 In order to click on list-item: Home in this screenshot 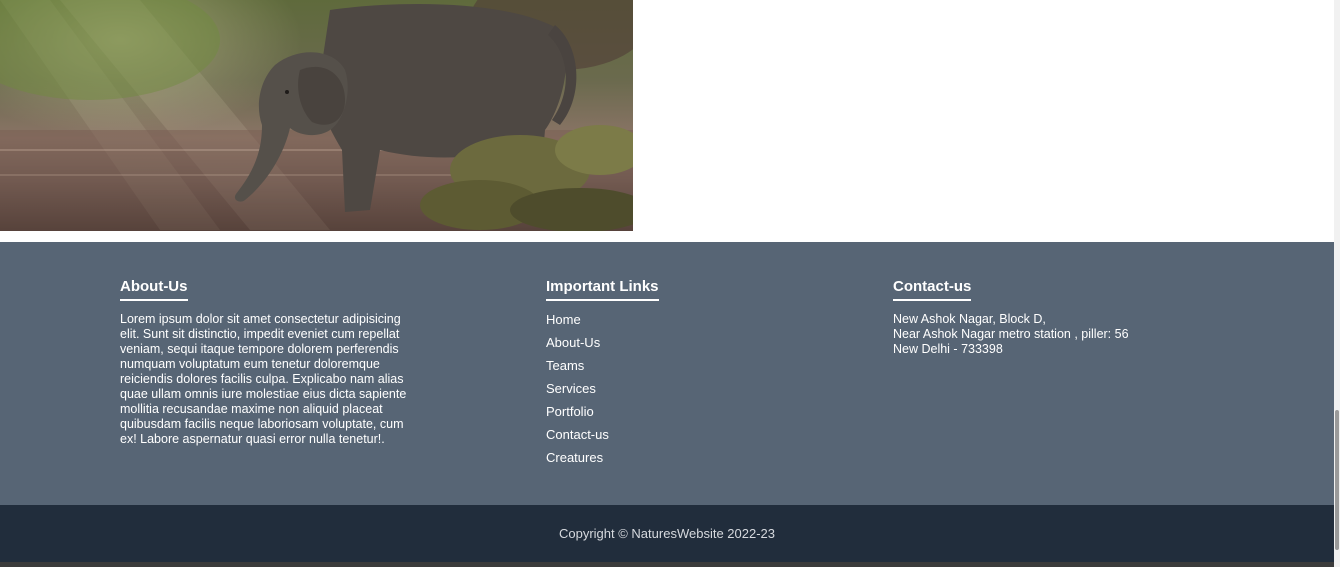, I will do `click(646, 323)`.